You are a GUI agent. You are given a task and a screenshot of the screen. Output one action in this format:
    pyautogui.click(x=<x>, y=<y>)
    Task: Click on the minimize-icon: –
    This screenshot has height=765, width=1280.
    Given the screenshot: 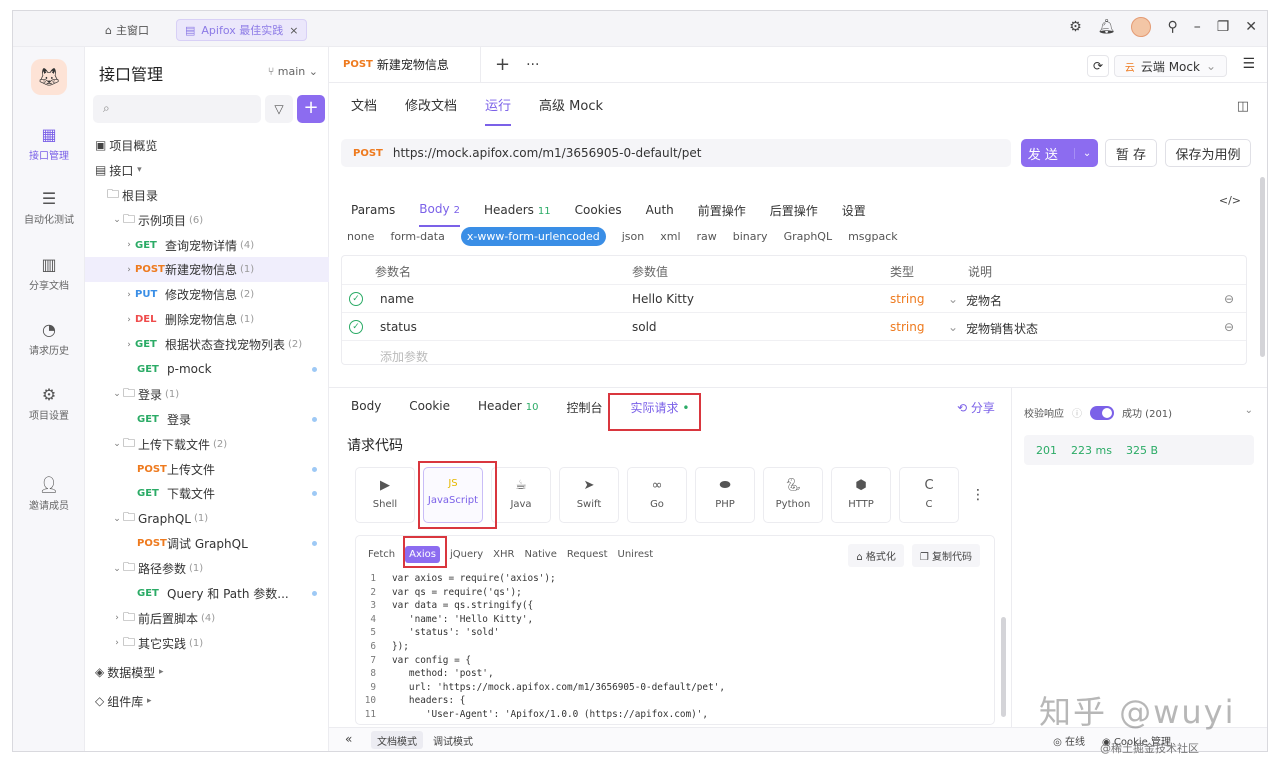 What is the action you would take?
    pyautogui.click(x=1197, y=27)
    